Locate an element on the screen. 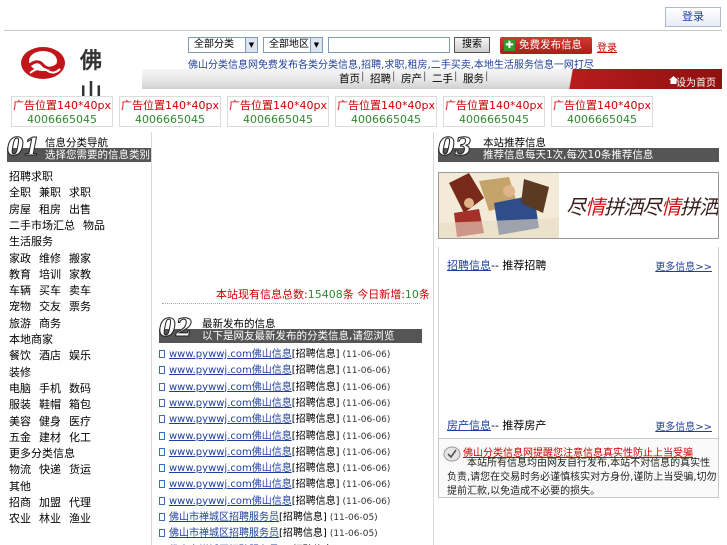 The image size is (727, 545). category-link: 宠物 is located at coordinates (20, 306).